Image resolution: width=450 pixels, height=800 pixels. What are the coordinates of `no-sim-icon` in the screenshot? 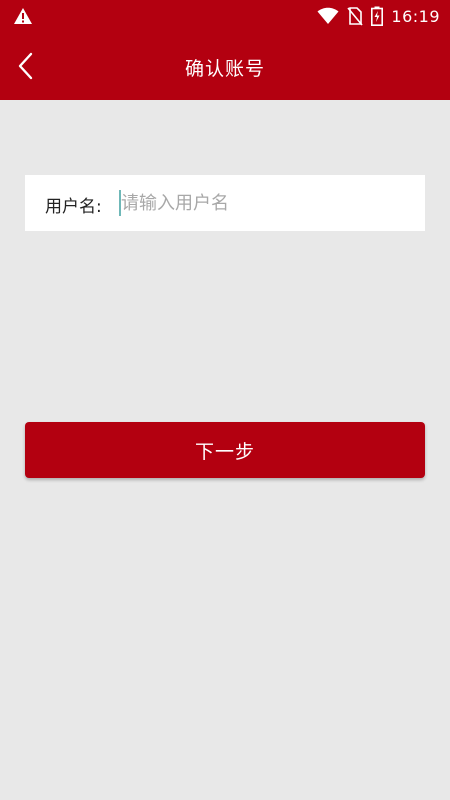 It's located at (355, 16).